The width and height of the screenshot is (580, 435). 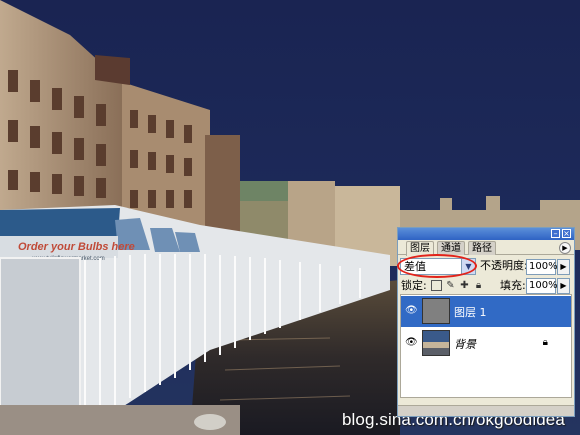 I want to click on blend-opacity-row: 差值 ▼ 不透明度: 100% ▶, so click(x=485, y=266).